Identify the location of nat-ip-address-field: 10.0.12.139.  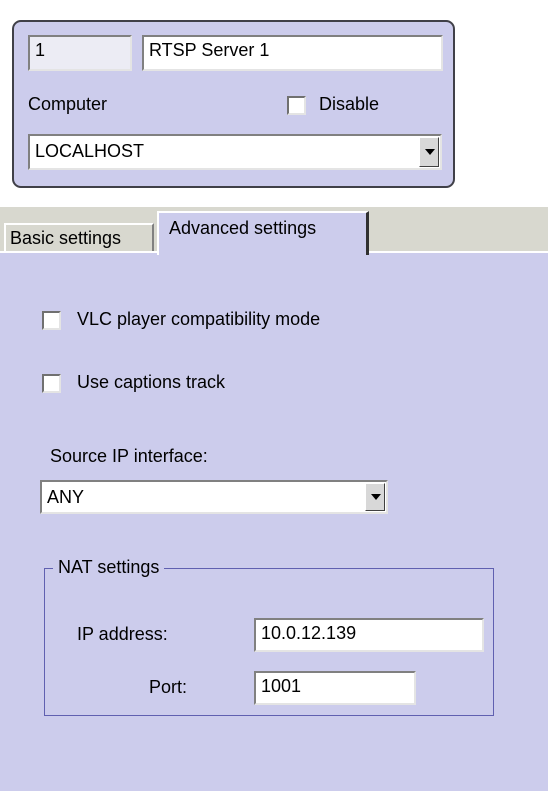
(369, 635).